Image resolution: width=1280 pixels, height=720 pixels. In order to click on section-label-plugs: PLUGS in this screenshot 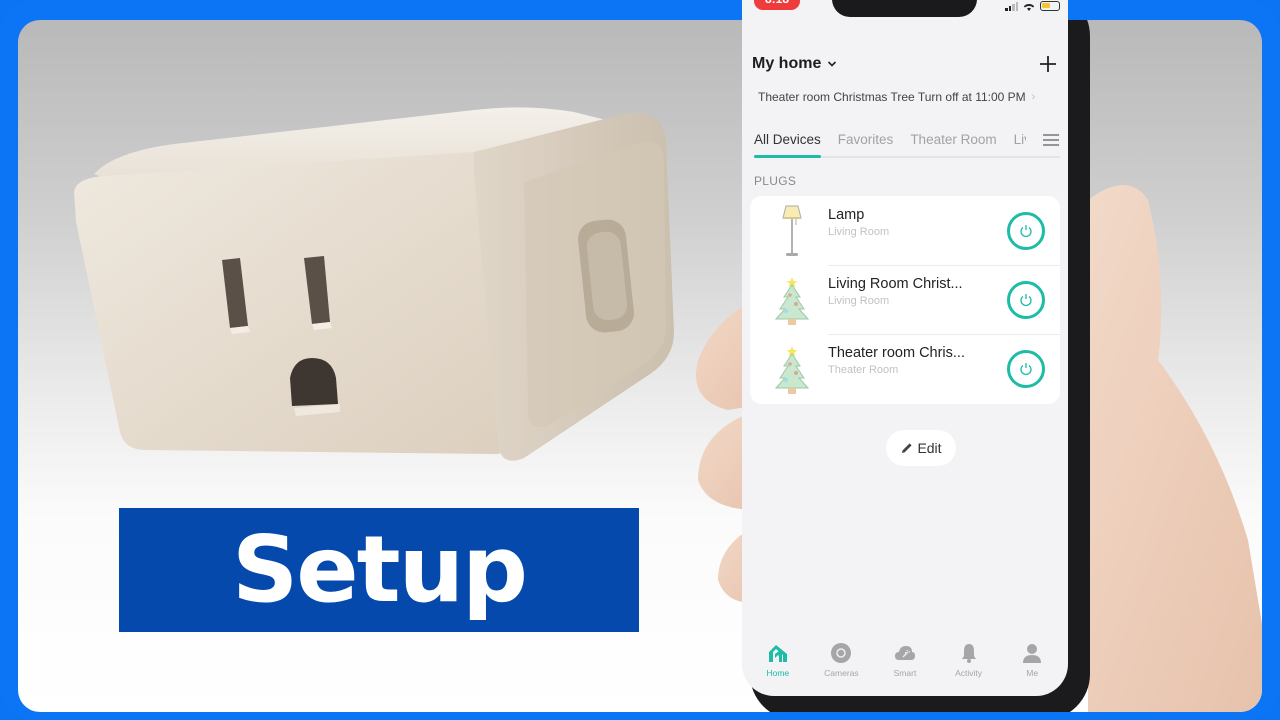, I will do `click(775, 181)`.